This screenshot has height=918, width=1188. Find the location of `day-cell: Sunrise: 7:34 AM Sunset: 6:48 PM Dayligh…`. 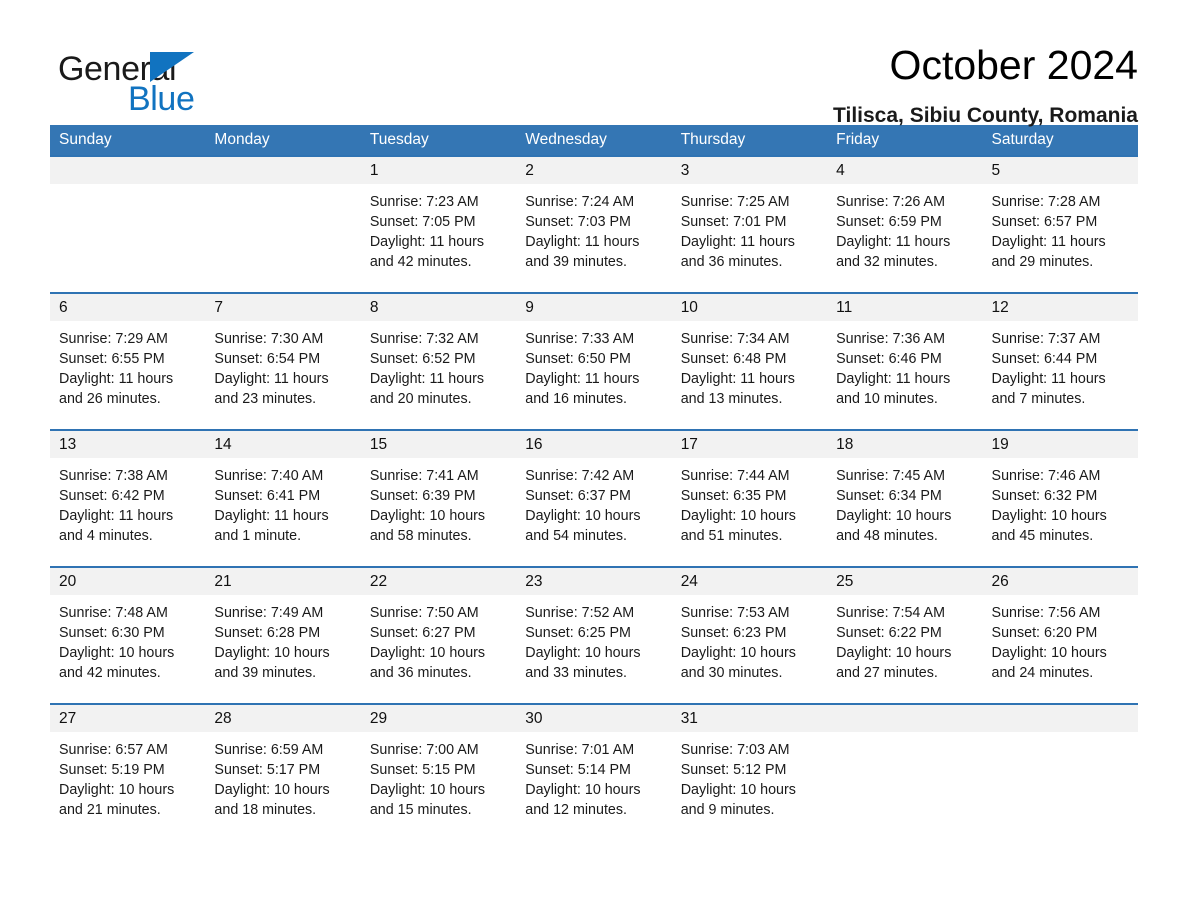

day-cell: Sunrise: 7:34 AM Sunset: 6:48 PM Dayligh… is located at coordinates (749, 375).